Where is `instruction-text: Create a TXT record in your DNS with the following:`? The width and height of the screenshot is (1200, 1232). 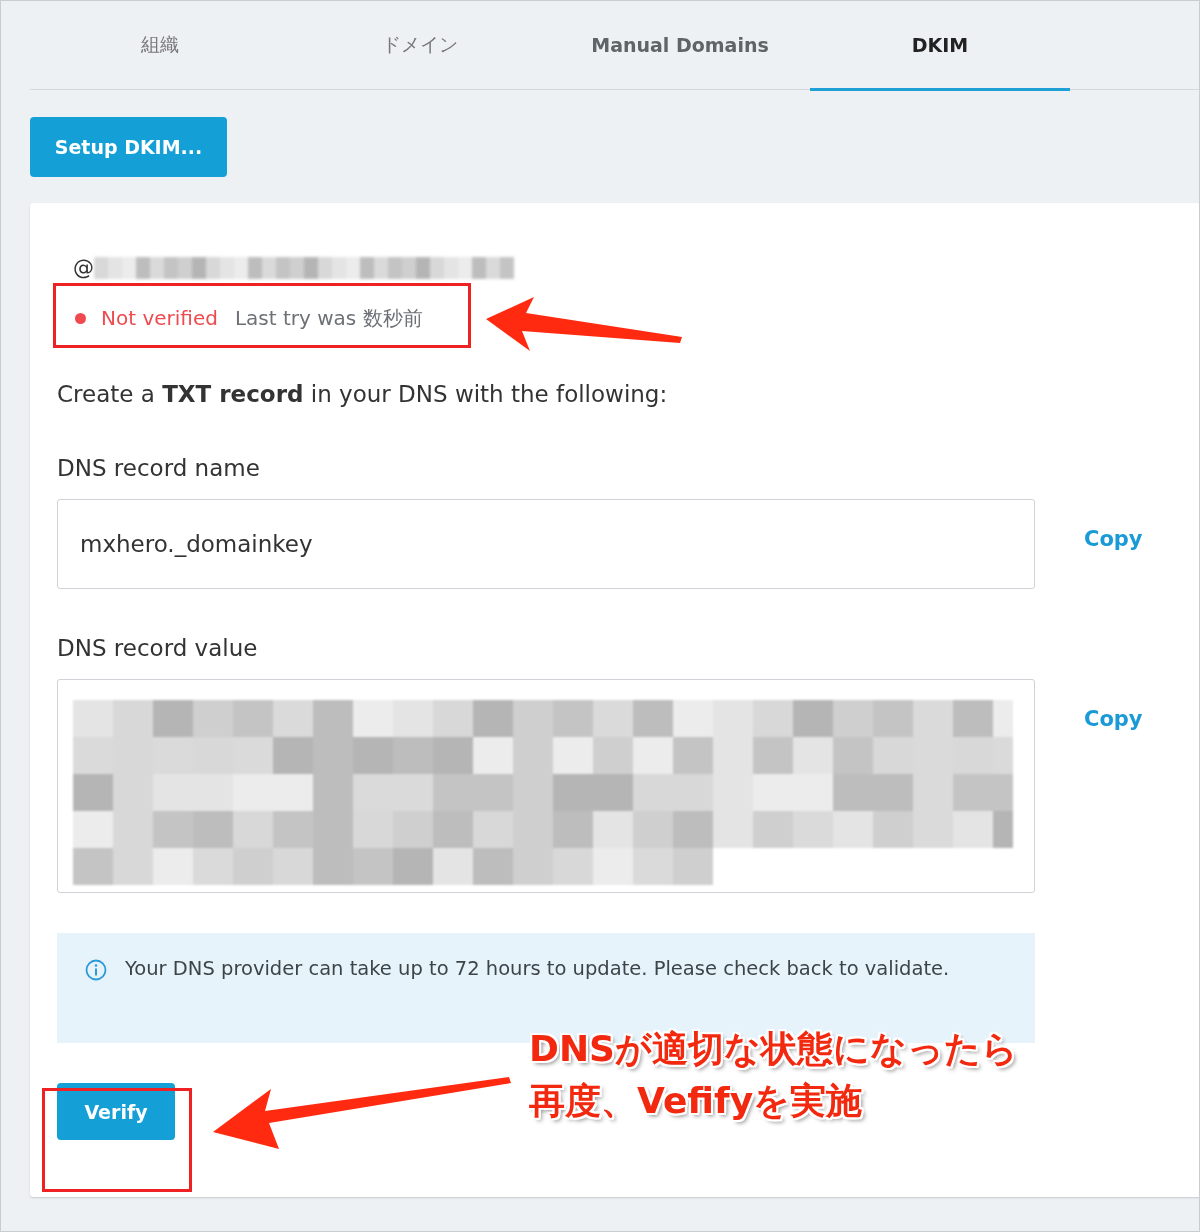
instruction-text: Create a TXT record in your DNS with the following: is located at coordinates (363, 394).